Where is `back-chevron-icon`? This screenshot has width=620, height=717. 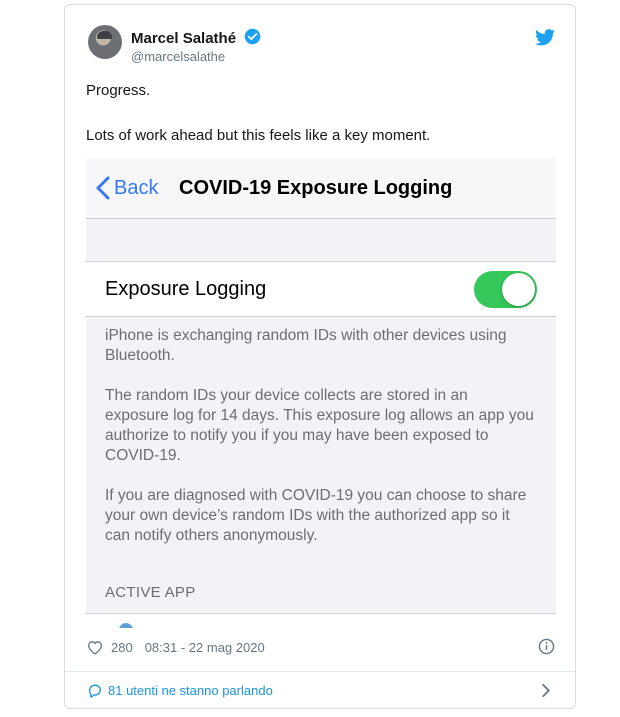
back-chevron-icon is located at coordinates (103, 188).